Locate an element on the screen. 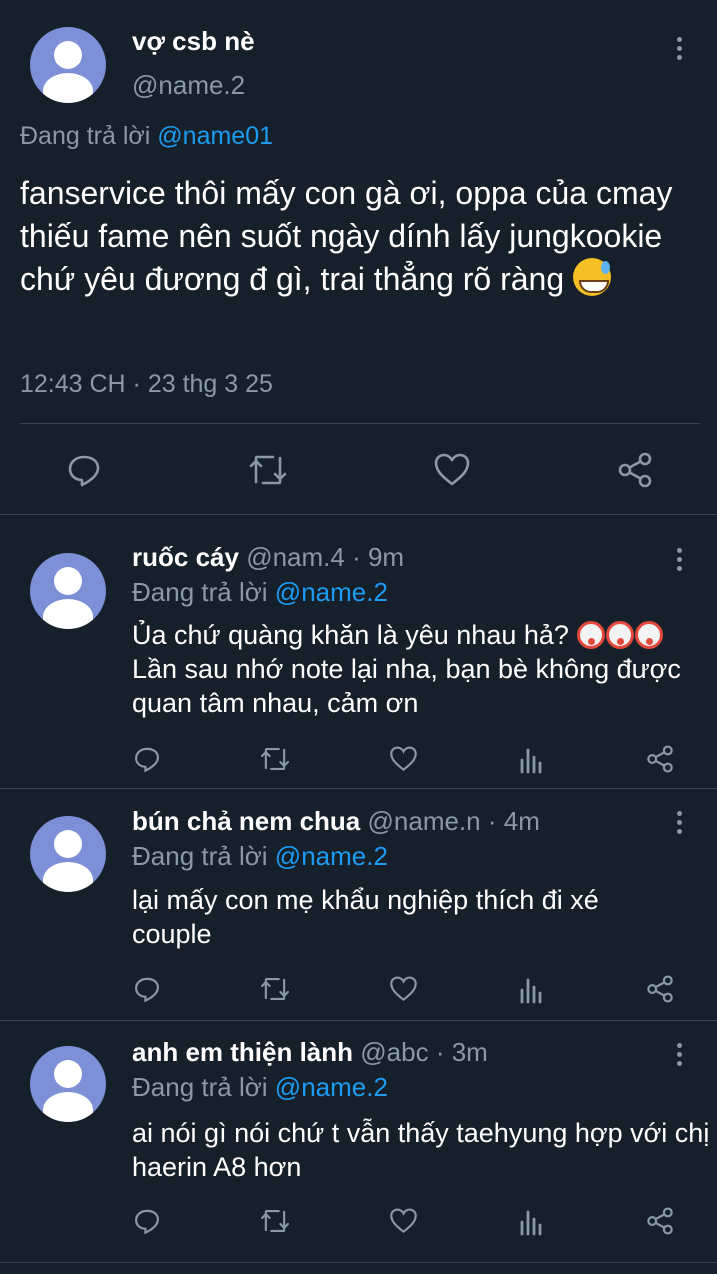 This screenshot has height=1274, width=717. display-name: vợ csb nè is located at coordinates (193, 41).